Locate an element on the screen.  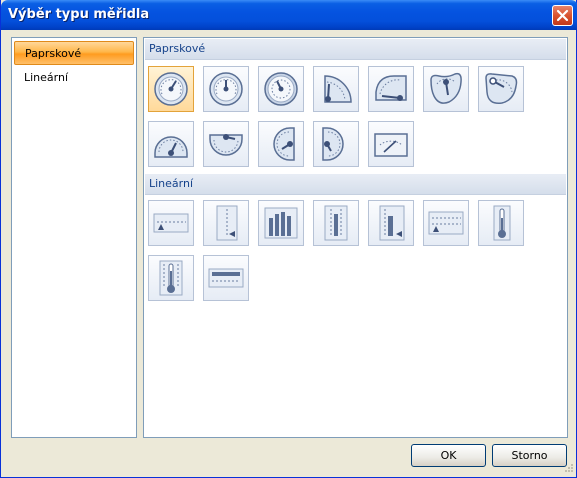
linear-gauge-horizontal-bar is located at coordinates (226, 278).